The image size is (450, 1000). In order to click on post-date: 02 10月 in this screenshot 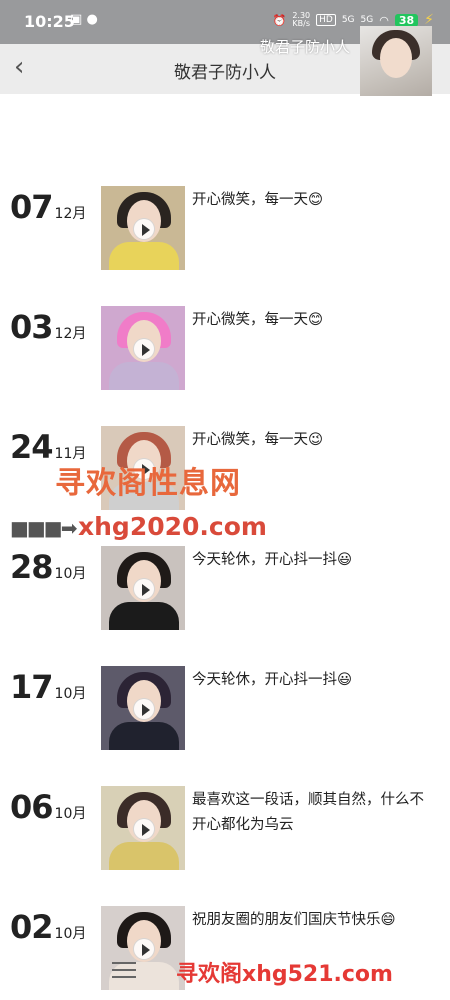, I will do `click(55, 927)`.